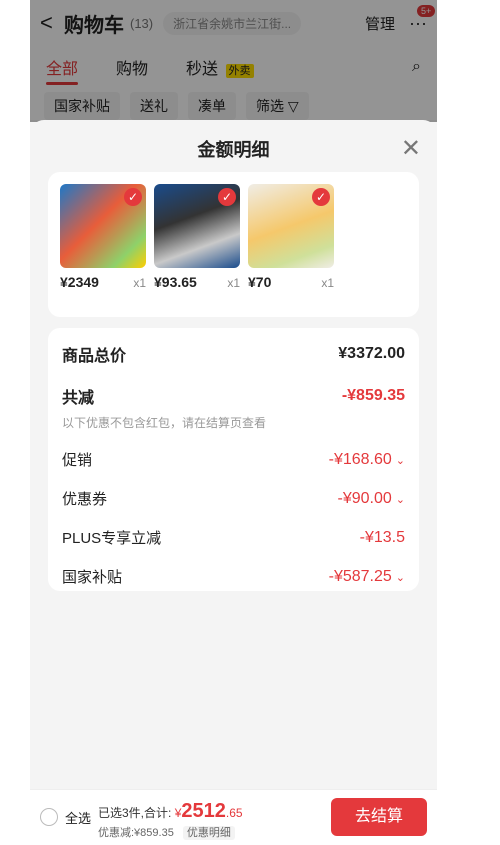  What do you see at coordinates (208, 833) in the screenshot?
I see `discount-detail-button: 优惠明细` at bounding box center [208, 833].